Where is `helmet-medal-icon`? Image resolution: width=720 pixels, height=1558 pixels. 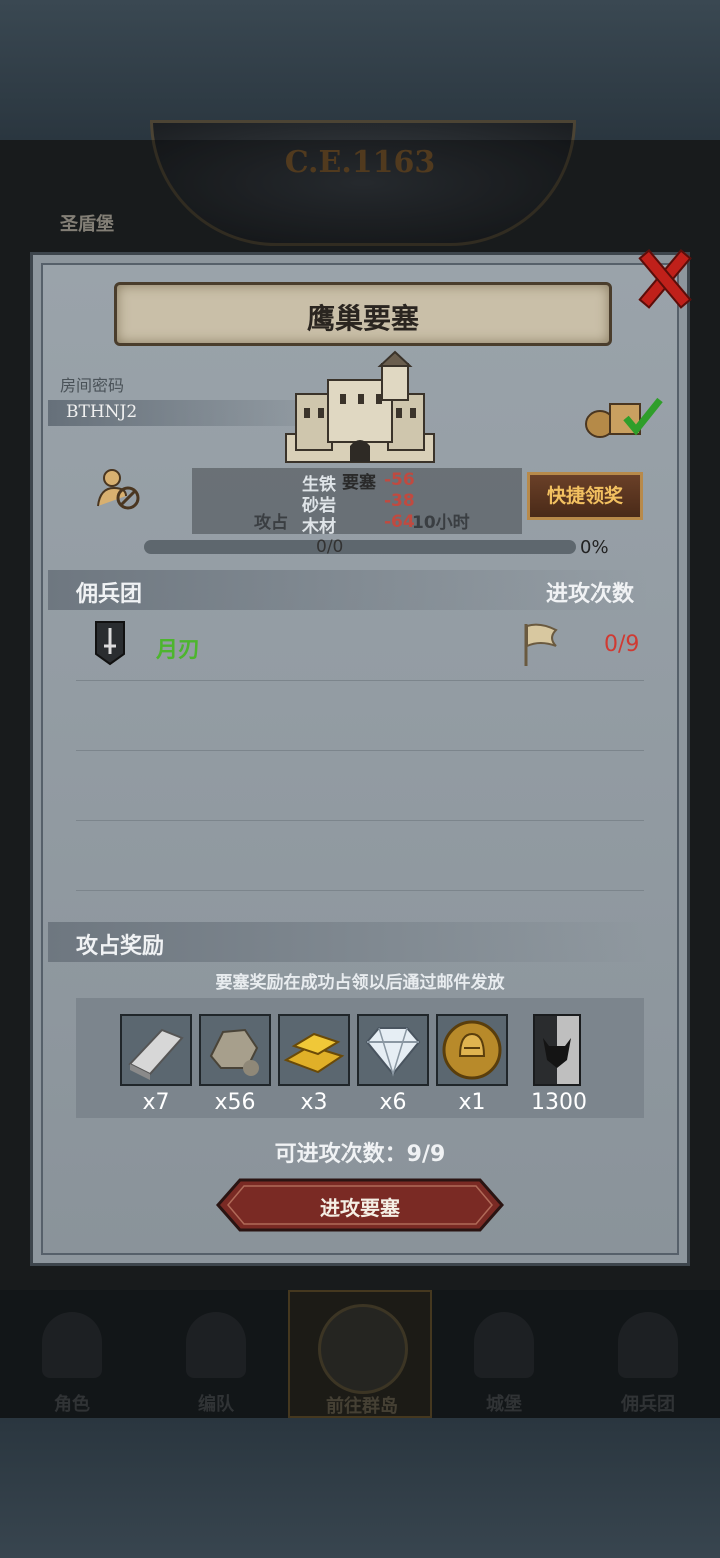 helmet-medal-icon is located at coordinates (472, 1050).